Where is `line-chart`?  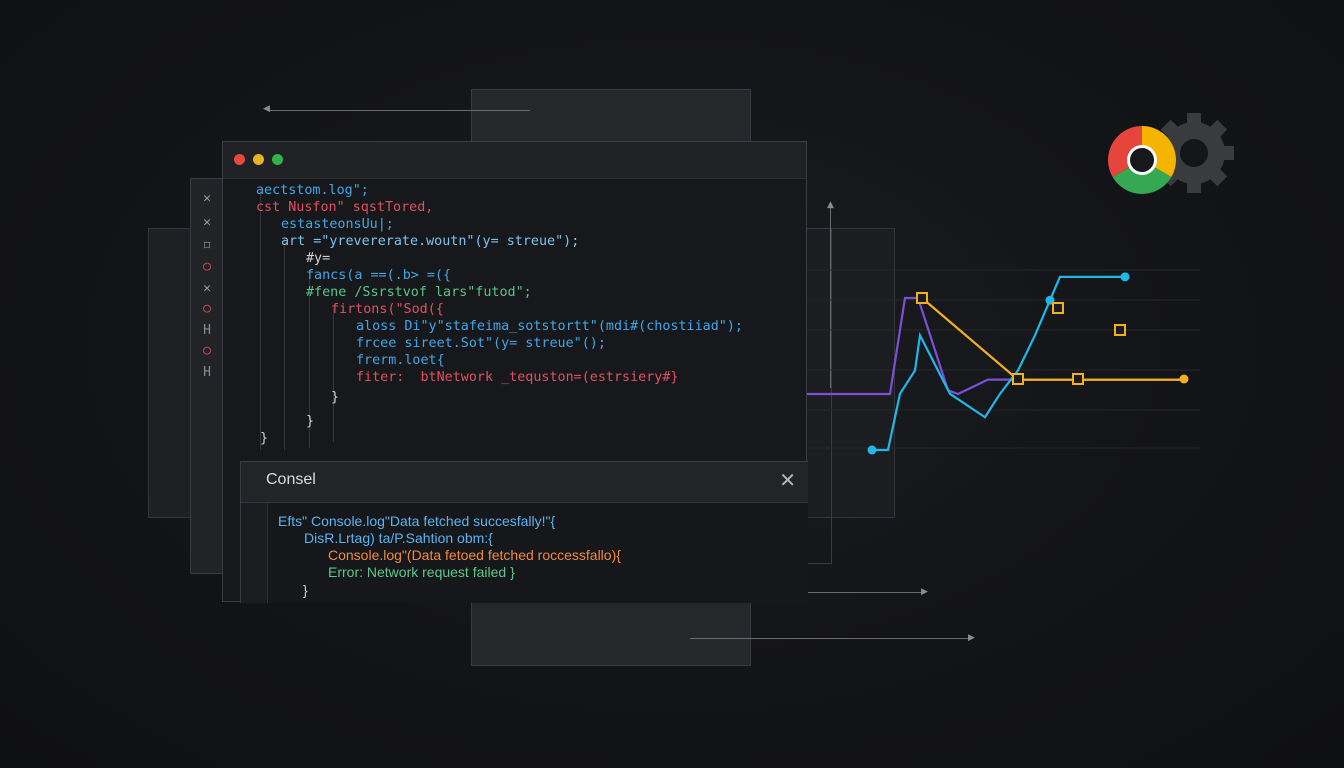
line-chart is located at coordinates (1000, 362).